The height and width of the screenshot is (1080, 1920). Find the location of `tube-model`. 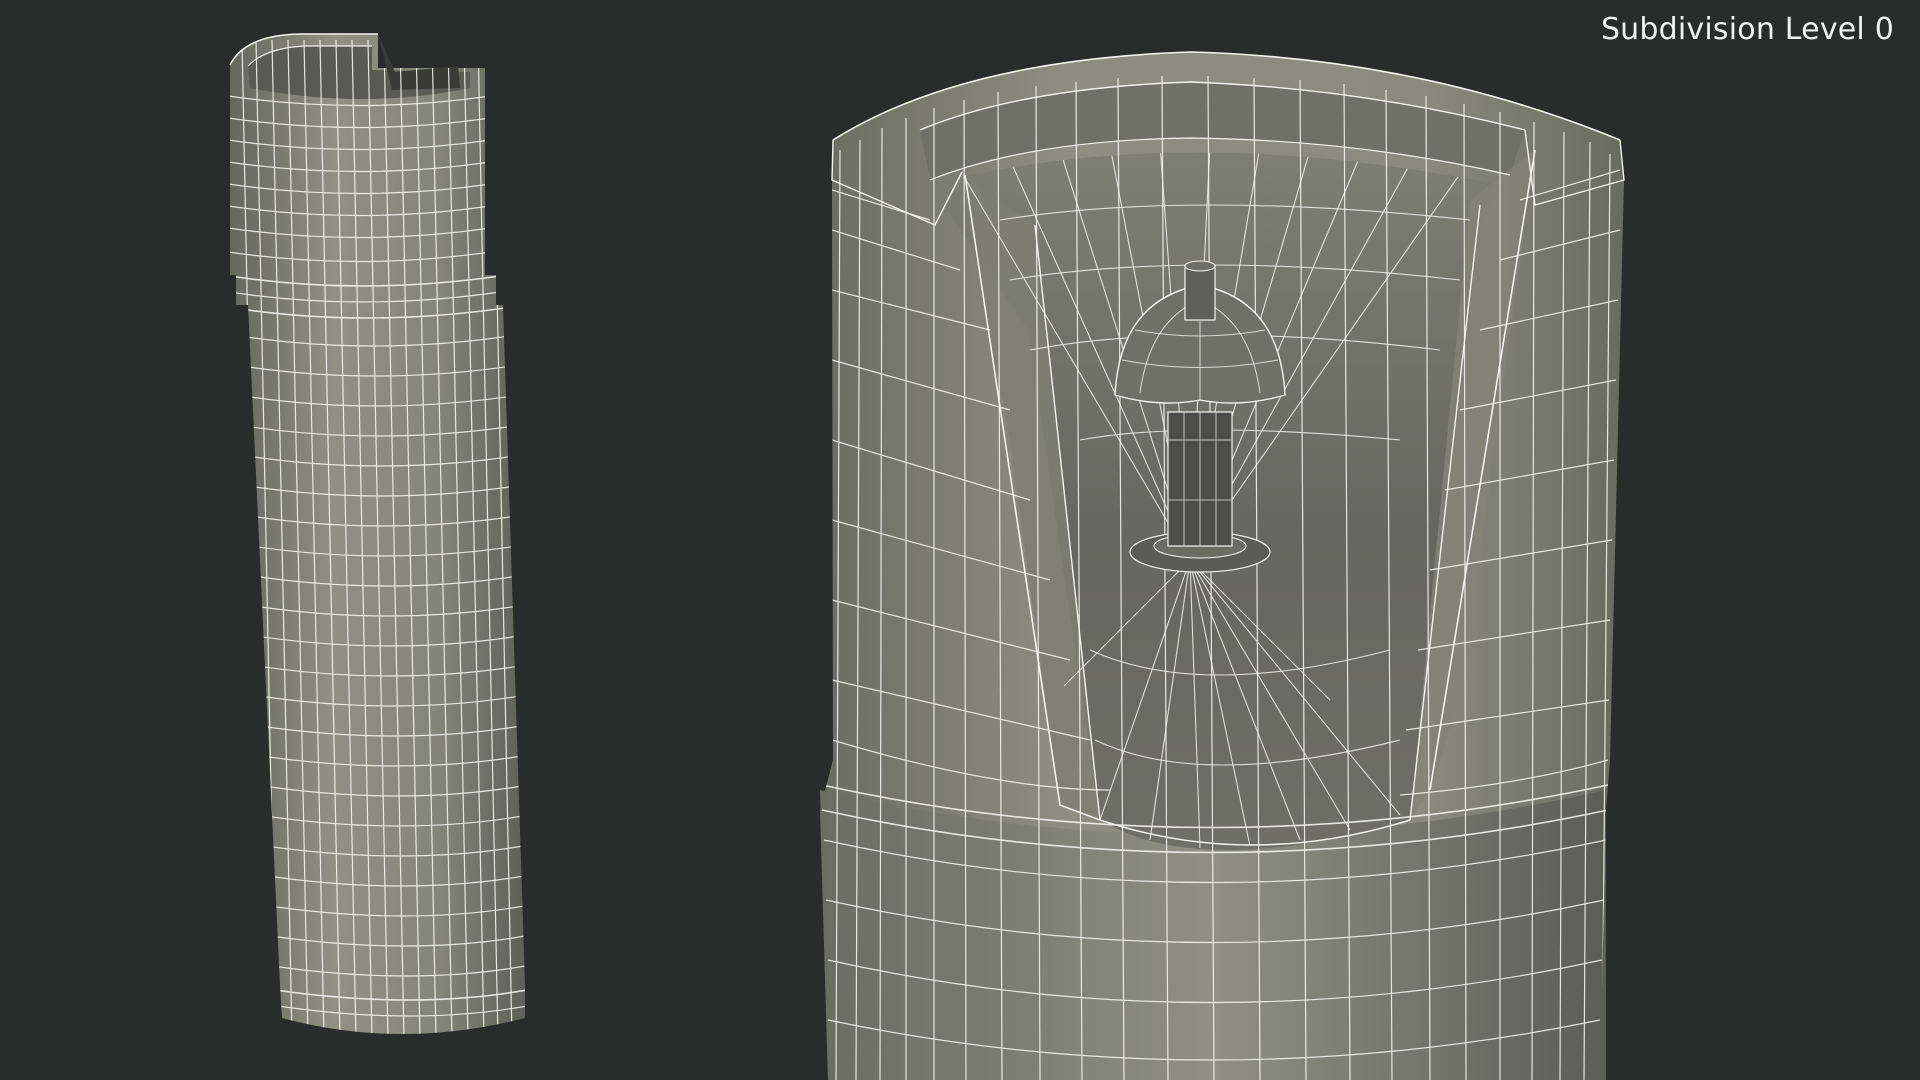

tube-model is located at coordinates (377, 533).